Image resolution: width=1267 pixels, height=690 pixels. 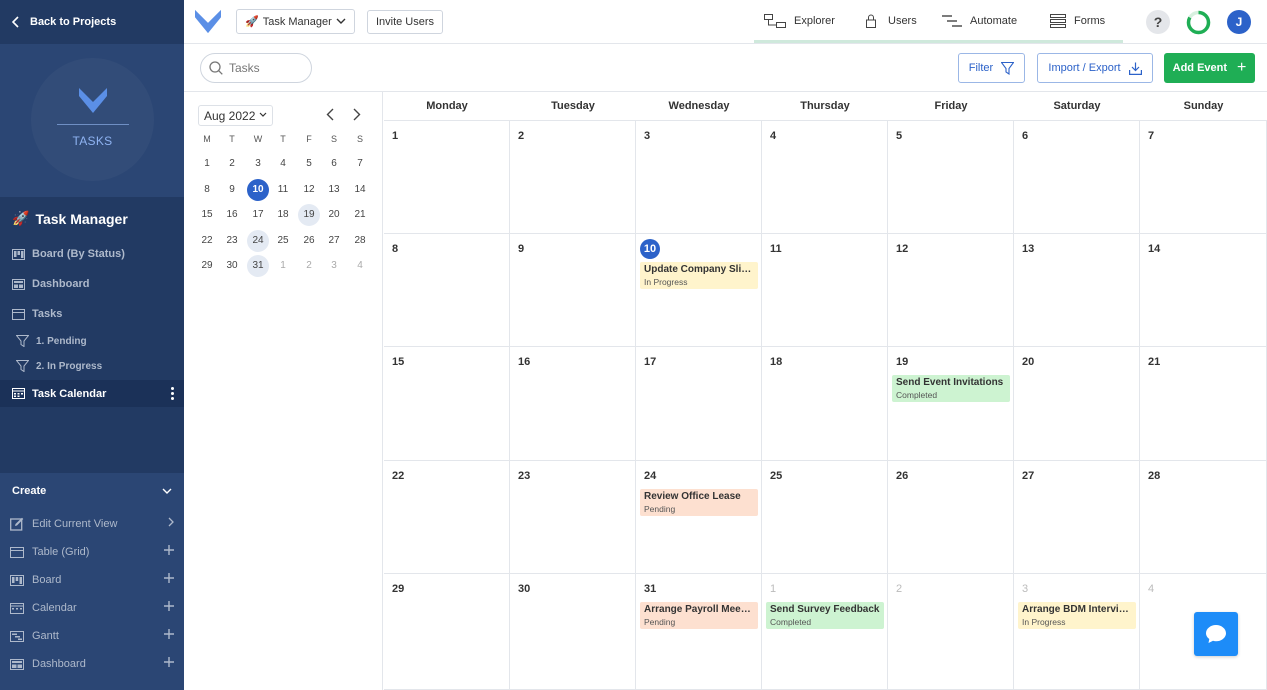 What do you see at coordinates (1077, 177) in the screenshot?
I see `day-cell: 6` at bounding box center [1077, 177].